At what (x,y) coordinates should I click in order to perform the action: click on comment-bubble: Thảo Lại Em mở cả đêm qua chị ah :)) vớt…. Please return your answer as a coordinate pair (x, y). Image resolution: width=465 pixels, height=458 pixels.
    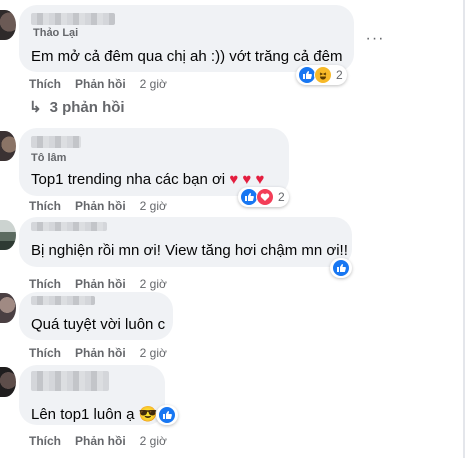
    Looking at the image, I should click on (186, 38).